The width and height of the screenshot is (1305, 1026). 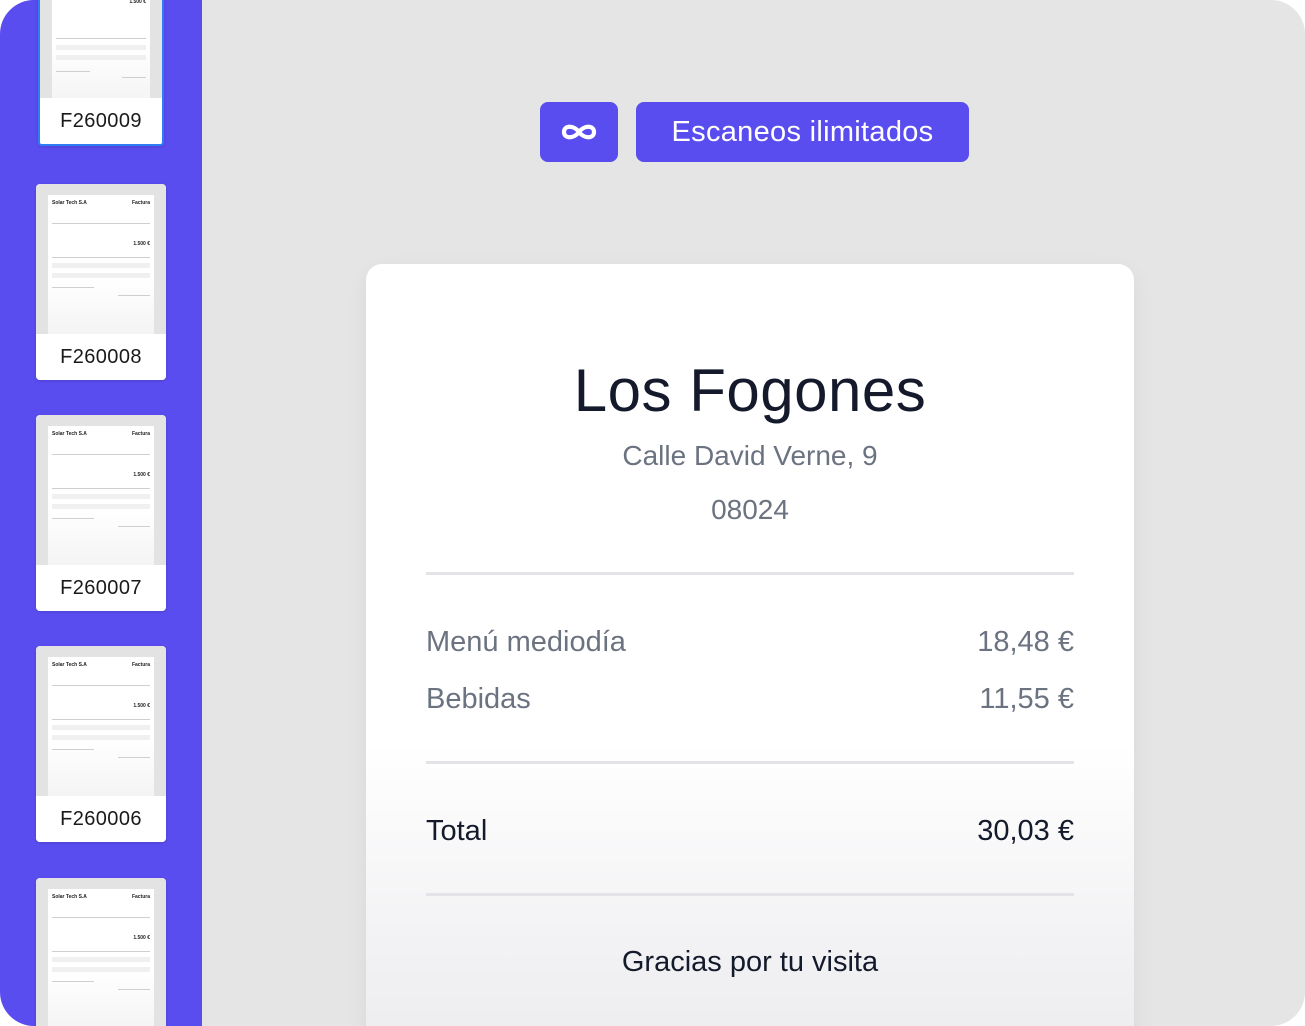 I want to click on document-thumbnail: 1.500 € F260009, so click(x=101, y=73).